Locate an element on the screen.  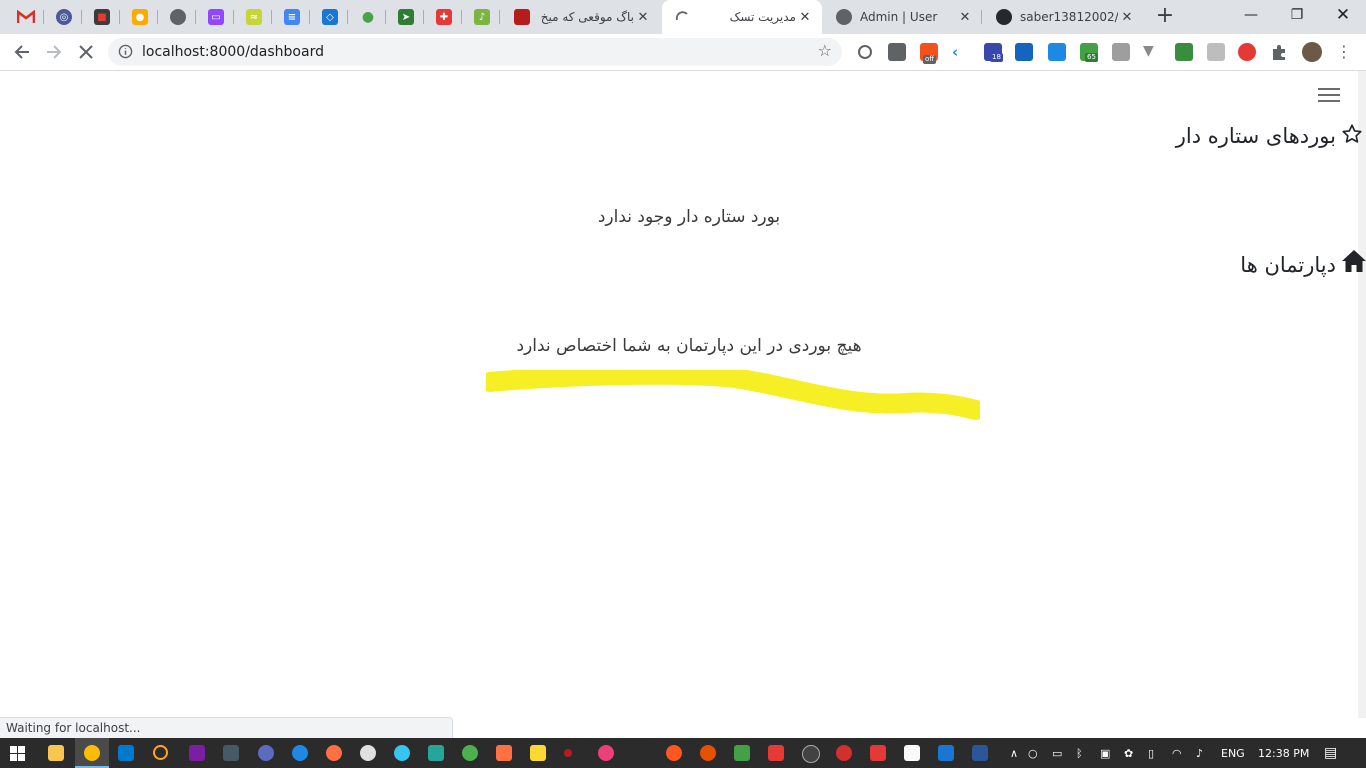
extension-icon: off is located at coordinates (929, 53).